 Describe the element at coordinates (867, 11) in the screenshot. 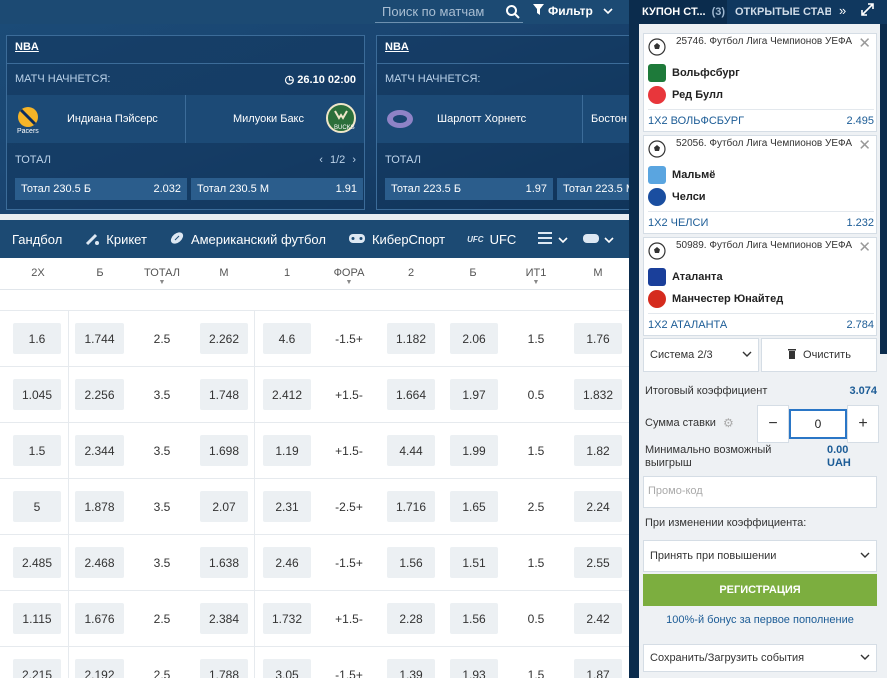

I see `expand-icon` at that location.